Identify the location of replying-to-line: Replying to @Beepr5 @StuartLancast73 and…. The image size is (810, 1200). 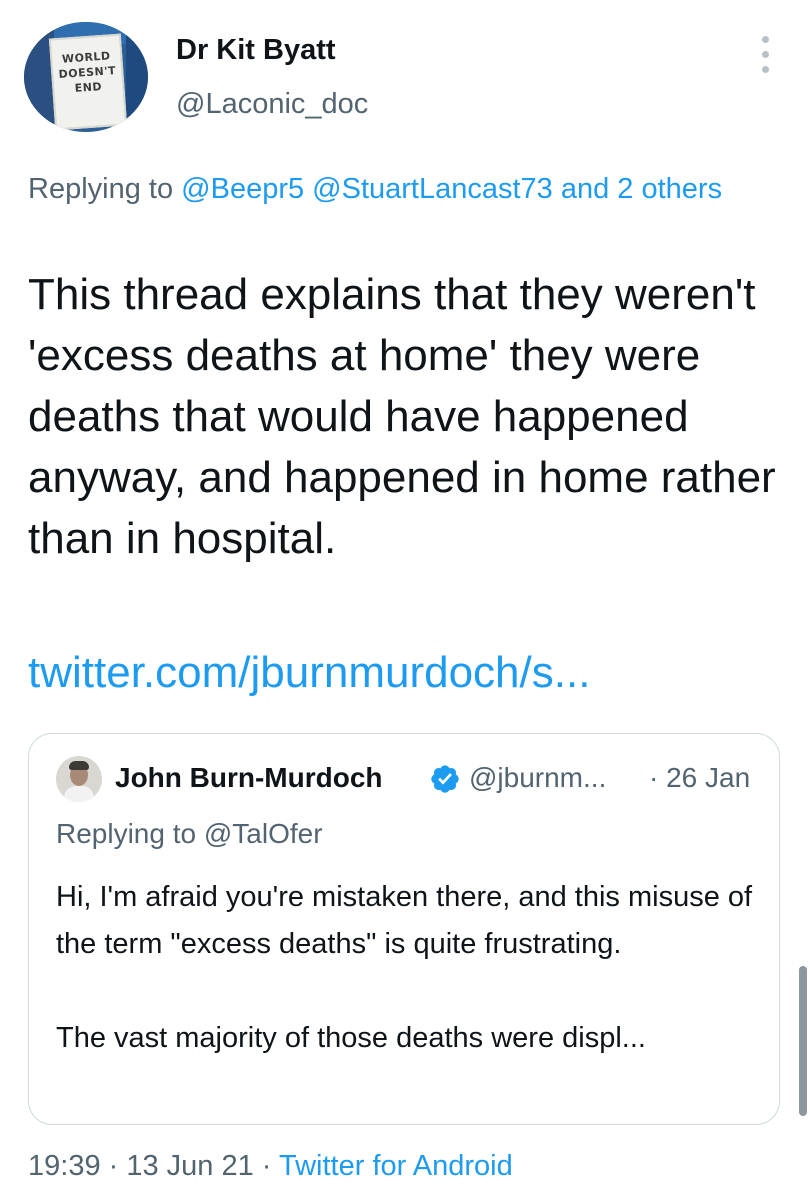
(388, 189).